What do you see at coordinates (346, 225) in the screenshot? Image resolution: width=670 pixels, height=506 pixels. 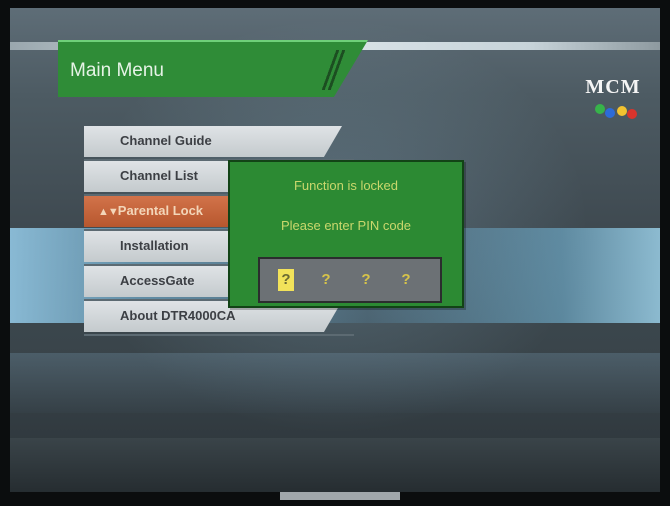 I see `dialog-message-enter-pin: Please enter PIN code` at bounding box center [346, 225].